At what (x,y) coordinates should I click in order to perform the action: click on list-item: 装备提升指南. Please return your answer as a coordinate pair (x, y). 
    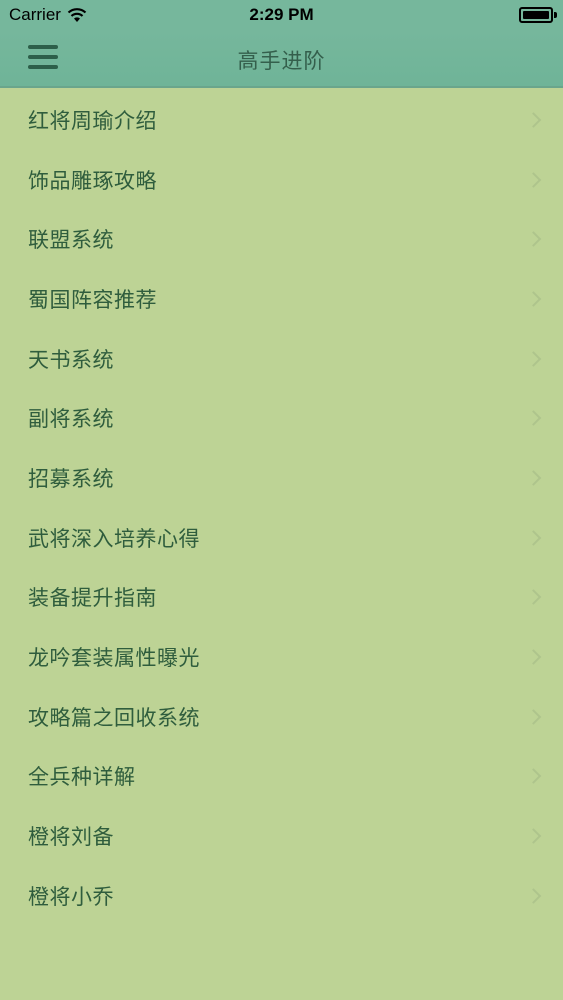
    Looking at the image, I should click on (281, 598).